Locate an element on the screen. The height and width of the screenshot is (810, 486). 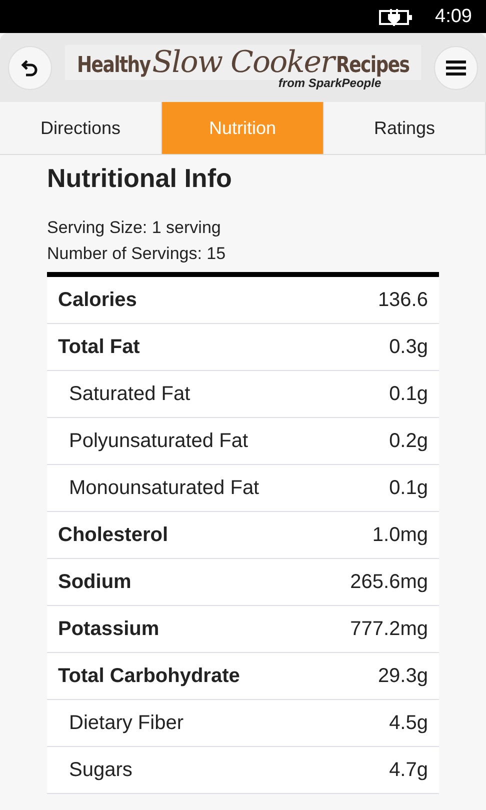
menu-button is located at coordinates (456, 68).